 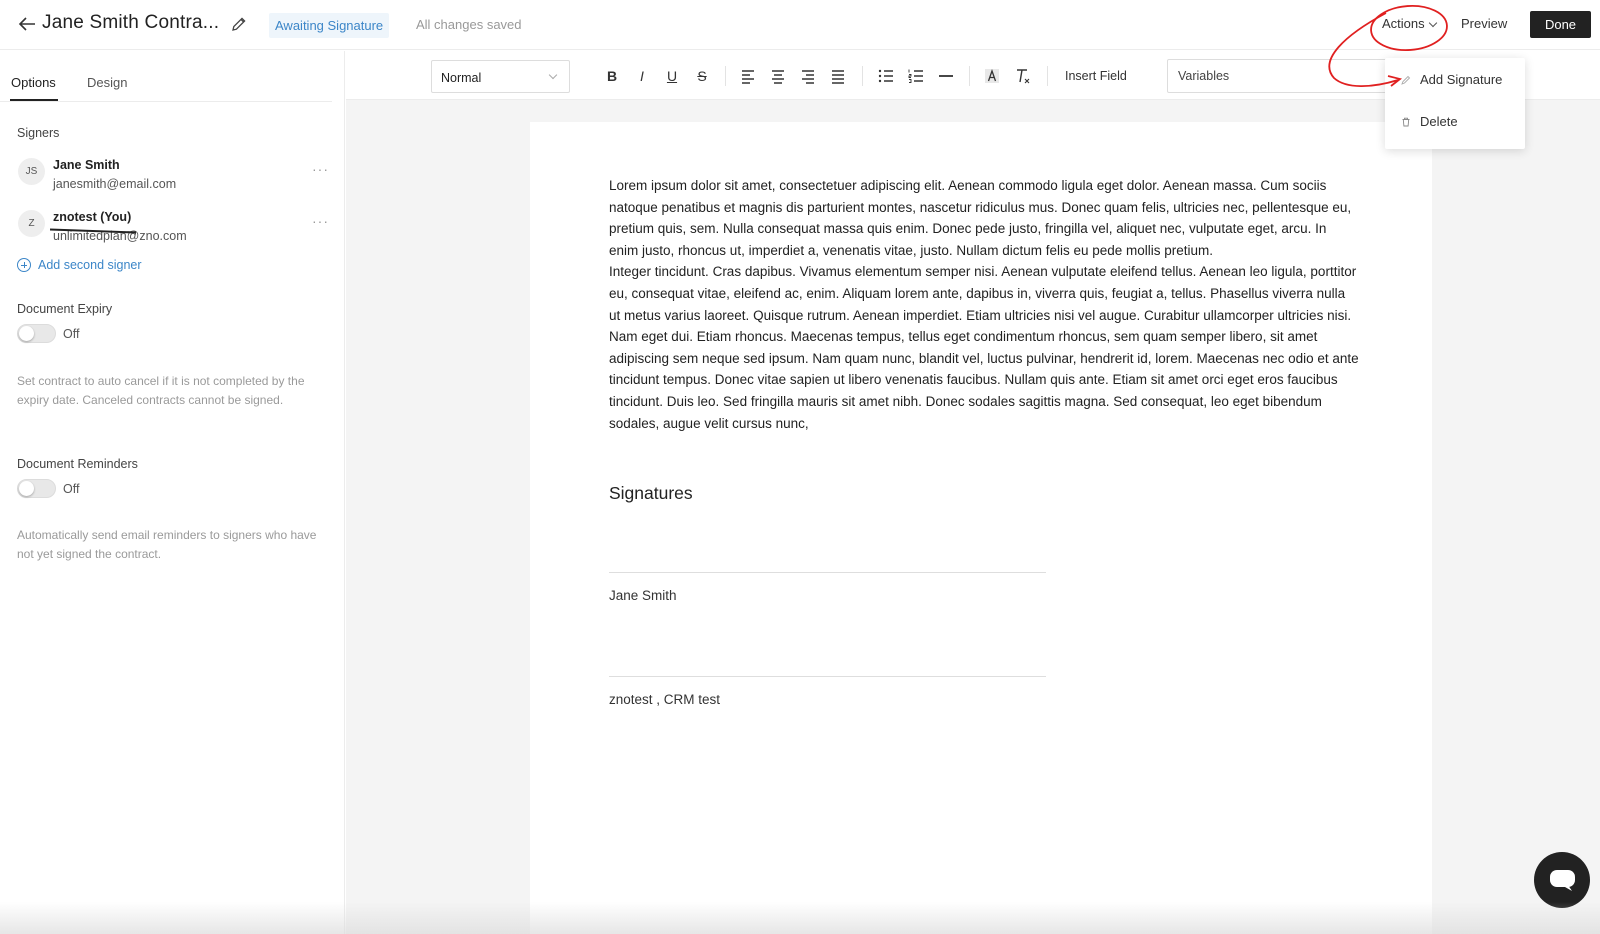 I want to click on status-badge: Awaiting Signature, so click(x=329, y=25).